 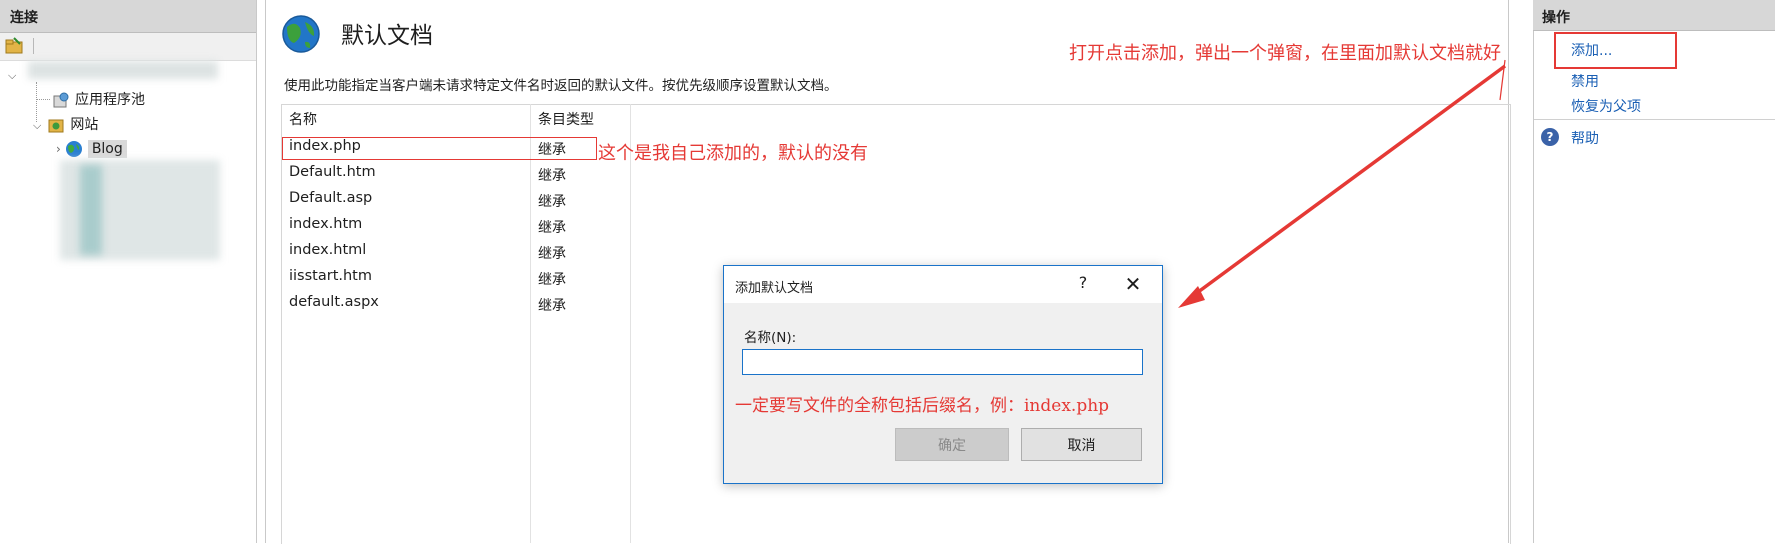 I want to click on annotation-top-note: 打开点击添加，弹出一个弹窗，在里面加默认文档就好, so click(x=1285, y=53).